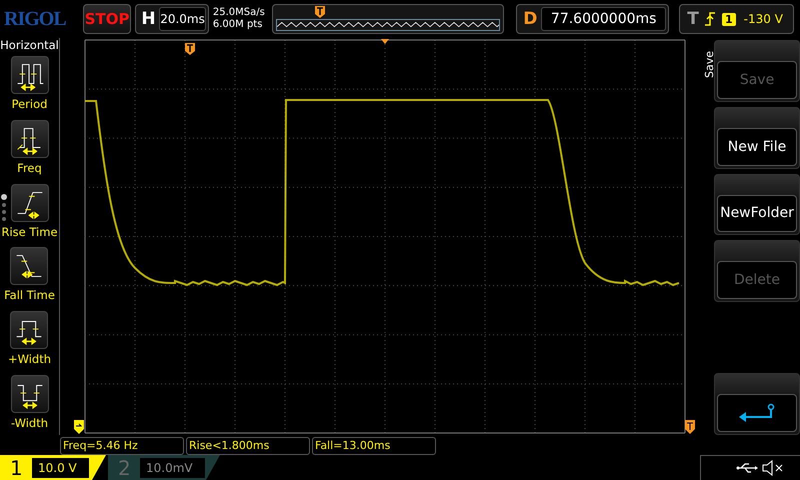 Image resolution: width=800 pixels, height=480 pixels. Describe the element at coordinates (125, 468) in the screenshot. I see `channel-number: 2` at that location.